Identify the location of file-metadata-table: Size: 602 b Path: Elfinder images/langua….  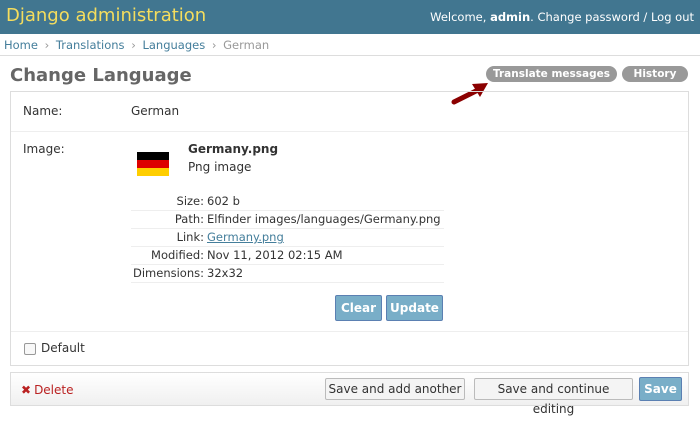
(287, 238).